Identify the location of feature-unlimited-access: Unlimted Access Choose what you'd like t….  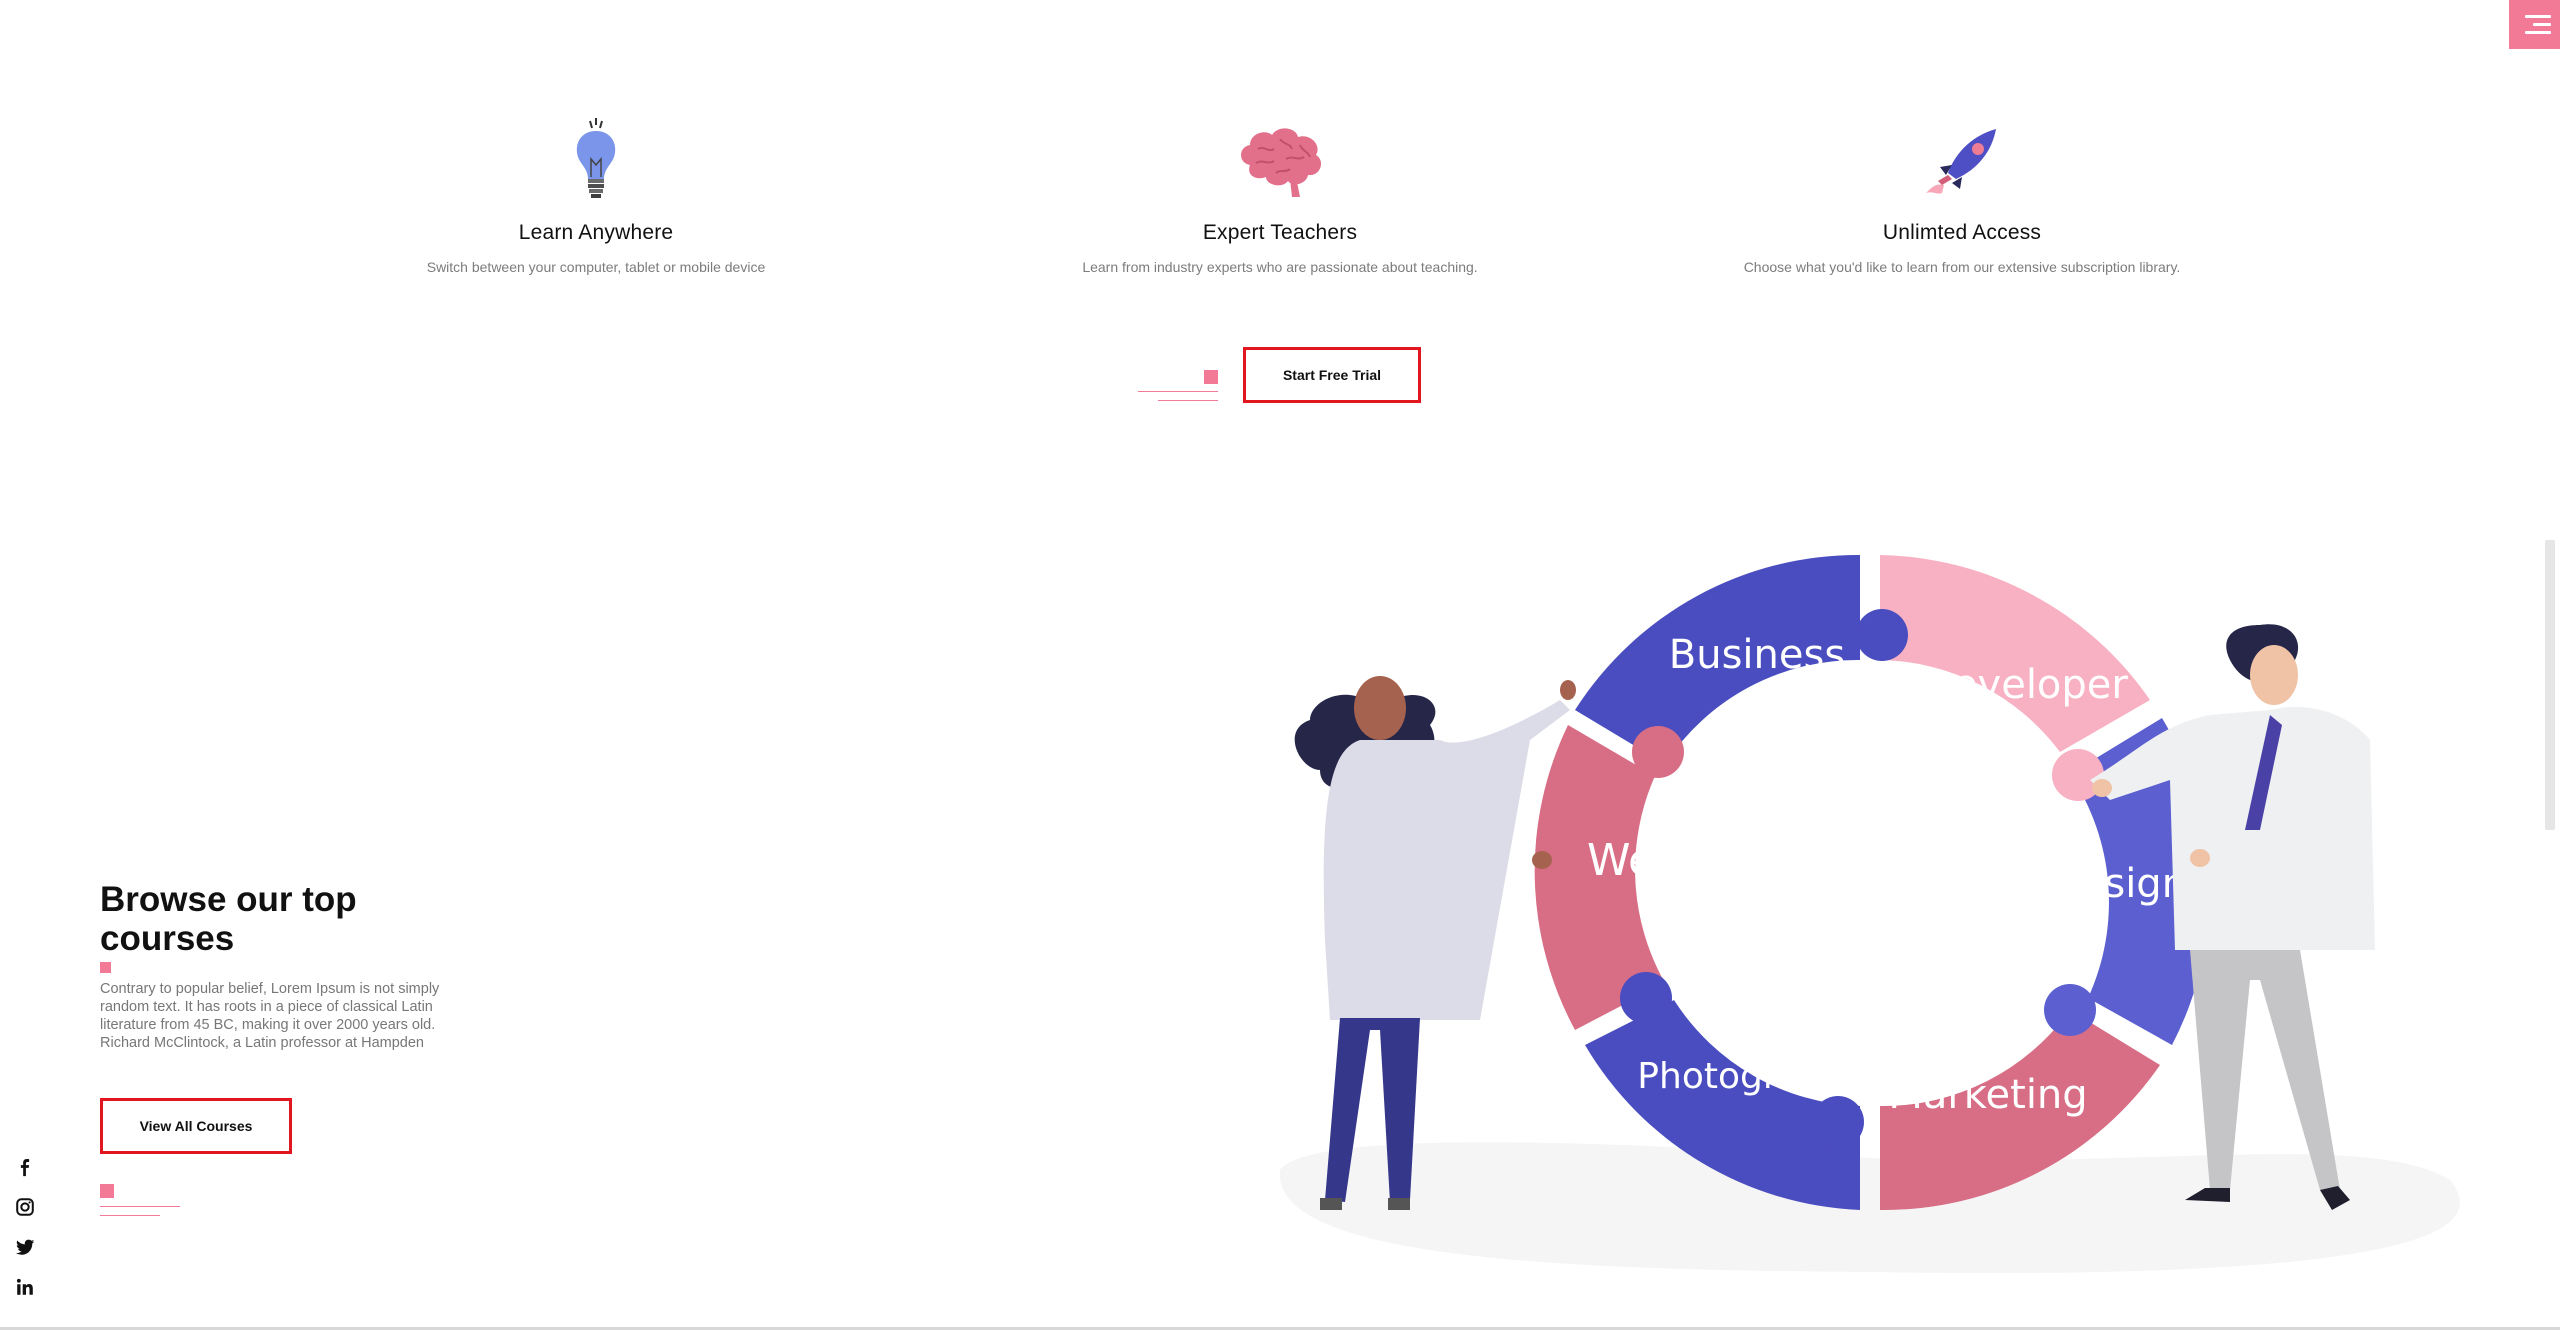
(1962, 195).